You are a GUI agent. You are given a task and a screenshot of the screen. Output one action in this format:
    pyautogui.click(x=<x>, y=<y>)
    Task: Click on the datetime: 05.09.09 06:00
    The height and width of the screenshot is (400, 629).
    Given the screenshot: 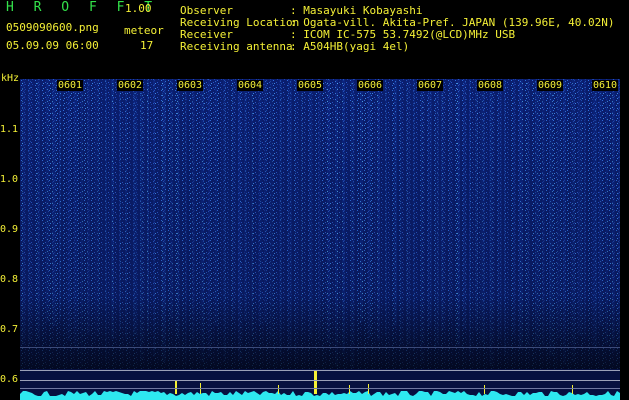 What is the action you would take?
    pyautogui.click(x=52, y=45)
    